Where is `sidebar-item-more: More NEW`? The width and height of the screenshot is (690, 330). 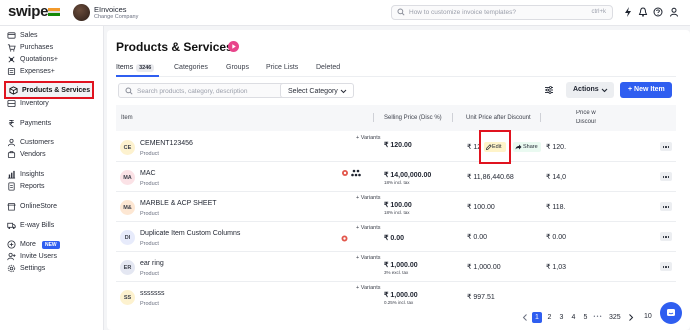 sidebar-item-more: More NEW is located at coordinates (33, 244).